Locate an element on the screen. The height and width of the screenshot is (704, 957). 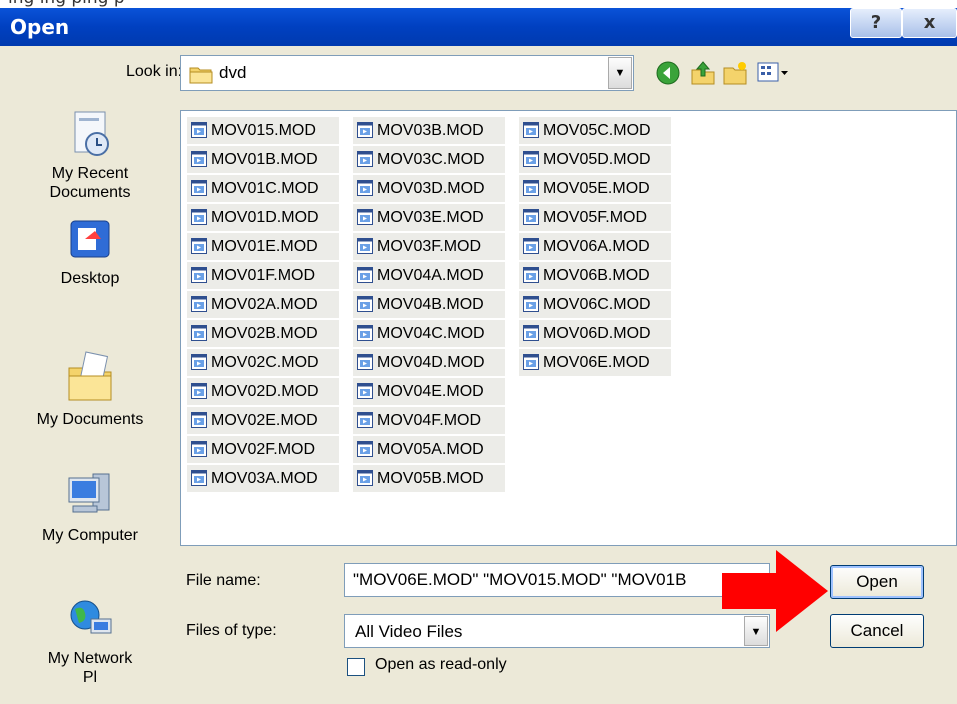
file-item: MOV01E.MOD is located at coordinates (263, 246).